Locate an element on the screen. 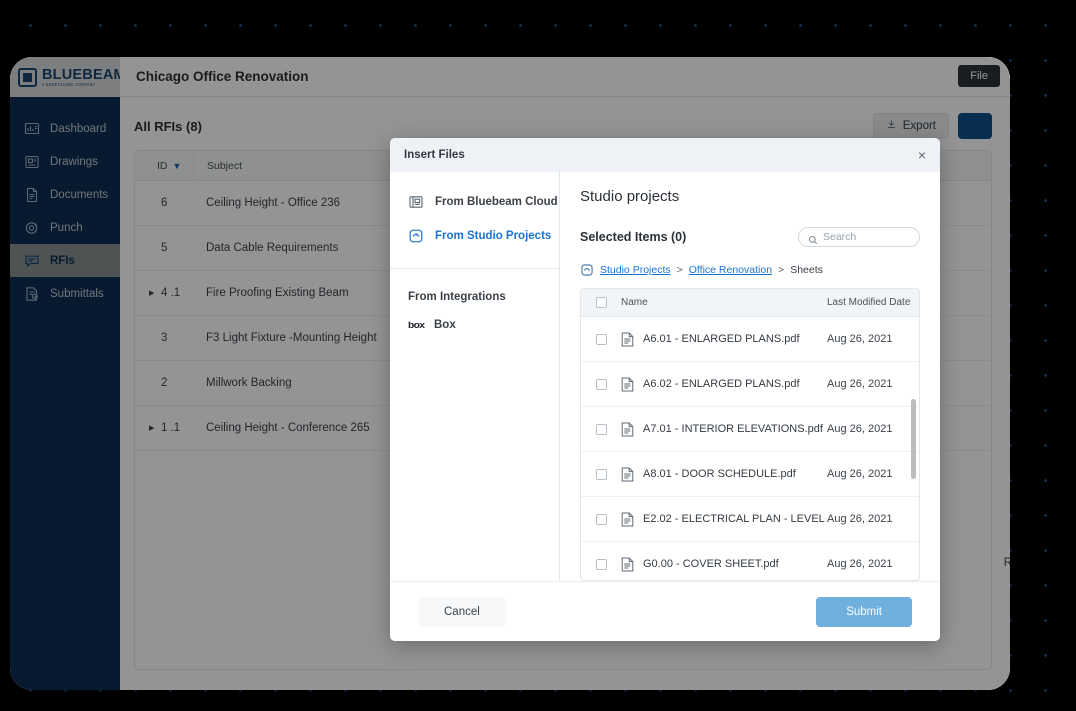 This screenshot has height=711, width=1076. file-row: G0.00 - COVER SHEET.pdf Aug 26, 2021 is located at coordinates (750, 561).